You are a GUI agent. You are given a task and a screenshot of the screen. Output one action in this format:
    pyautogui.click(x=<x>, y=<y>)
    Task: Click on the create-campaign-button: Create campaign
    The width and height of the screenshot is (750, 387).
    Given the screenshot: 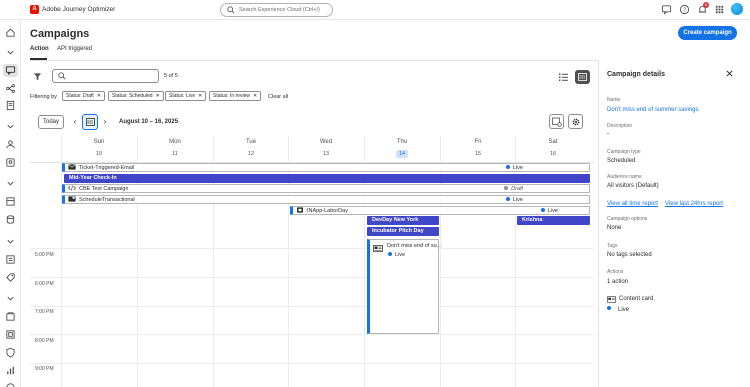 What is the action you would take?
    pyautogui.click(x=707, y=33)
    